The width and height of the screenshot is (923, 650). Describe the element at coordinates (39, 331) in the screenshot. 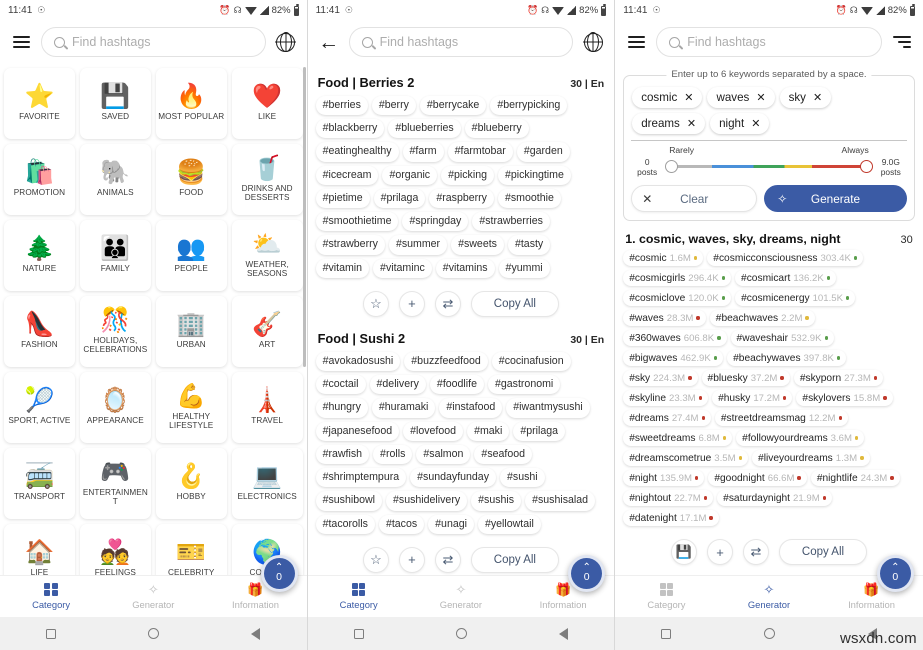

I see `category-card: 👠 FASHION` at that location.